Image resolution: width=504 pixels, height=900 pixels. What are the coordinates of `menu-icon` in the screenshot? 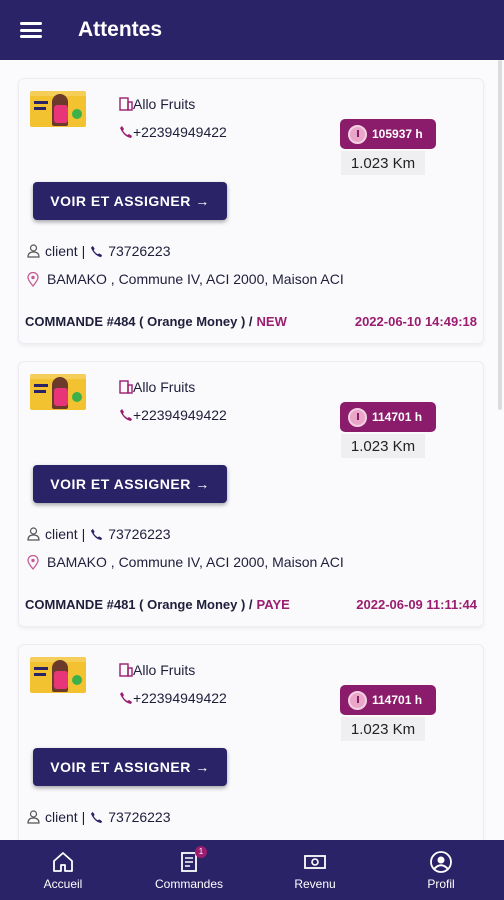 It's located at (31, 30).